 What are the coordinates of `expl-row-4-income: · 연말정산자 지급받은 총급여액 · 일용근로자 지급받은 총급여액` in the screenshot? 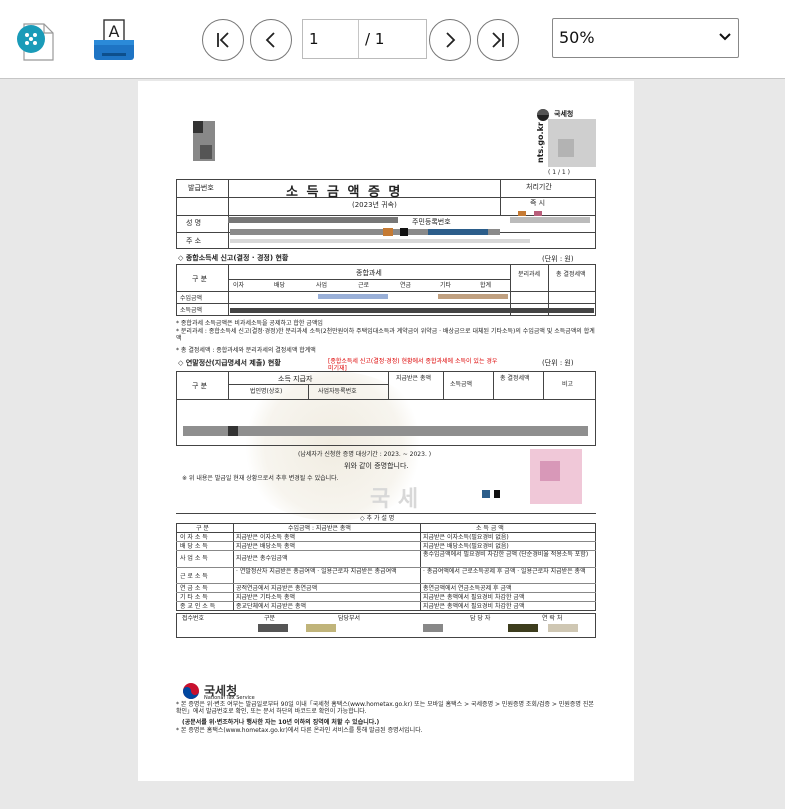 It's located at (316, 571).